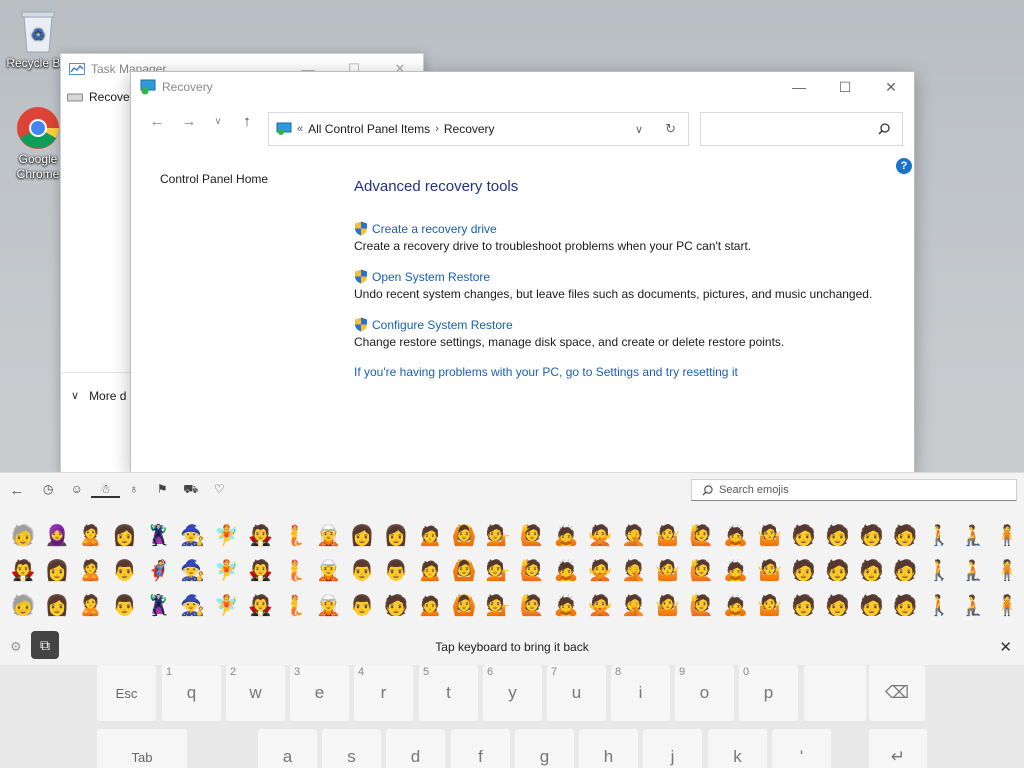 This screenshot has height=768, width=1024. Describe the element at coordinates (191, 693) in the screenshot. I see `key-q: 1q` at that location.